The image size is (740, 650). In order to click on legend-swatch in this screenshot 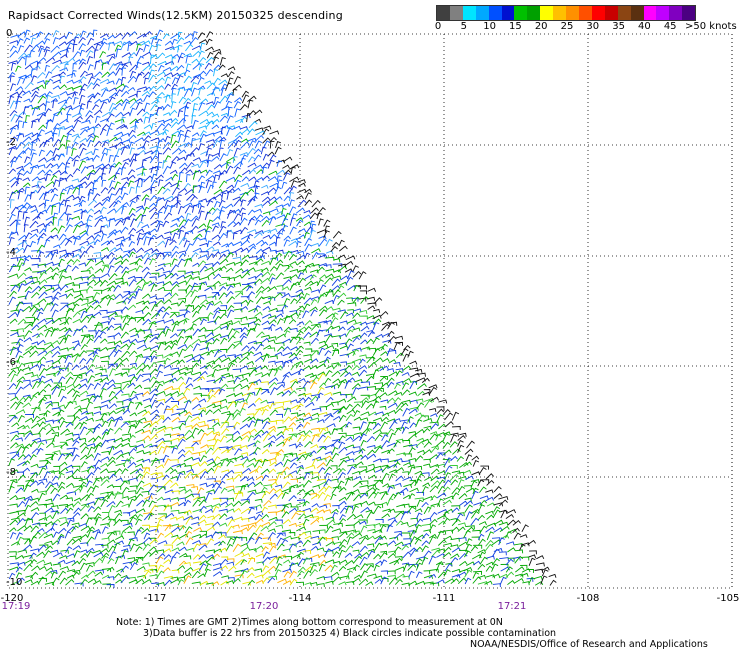, I will do `click(547, 13)`.